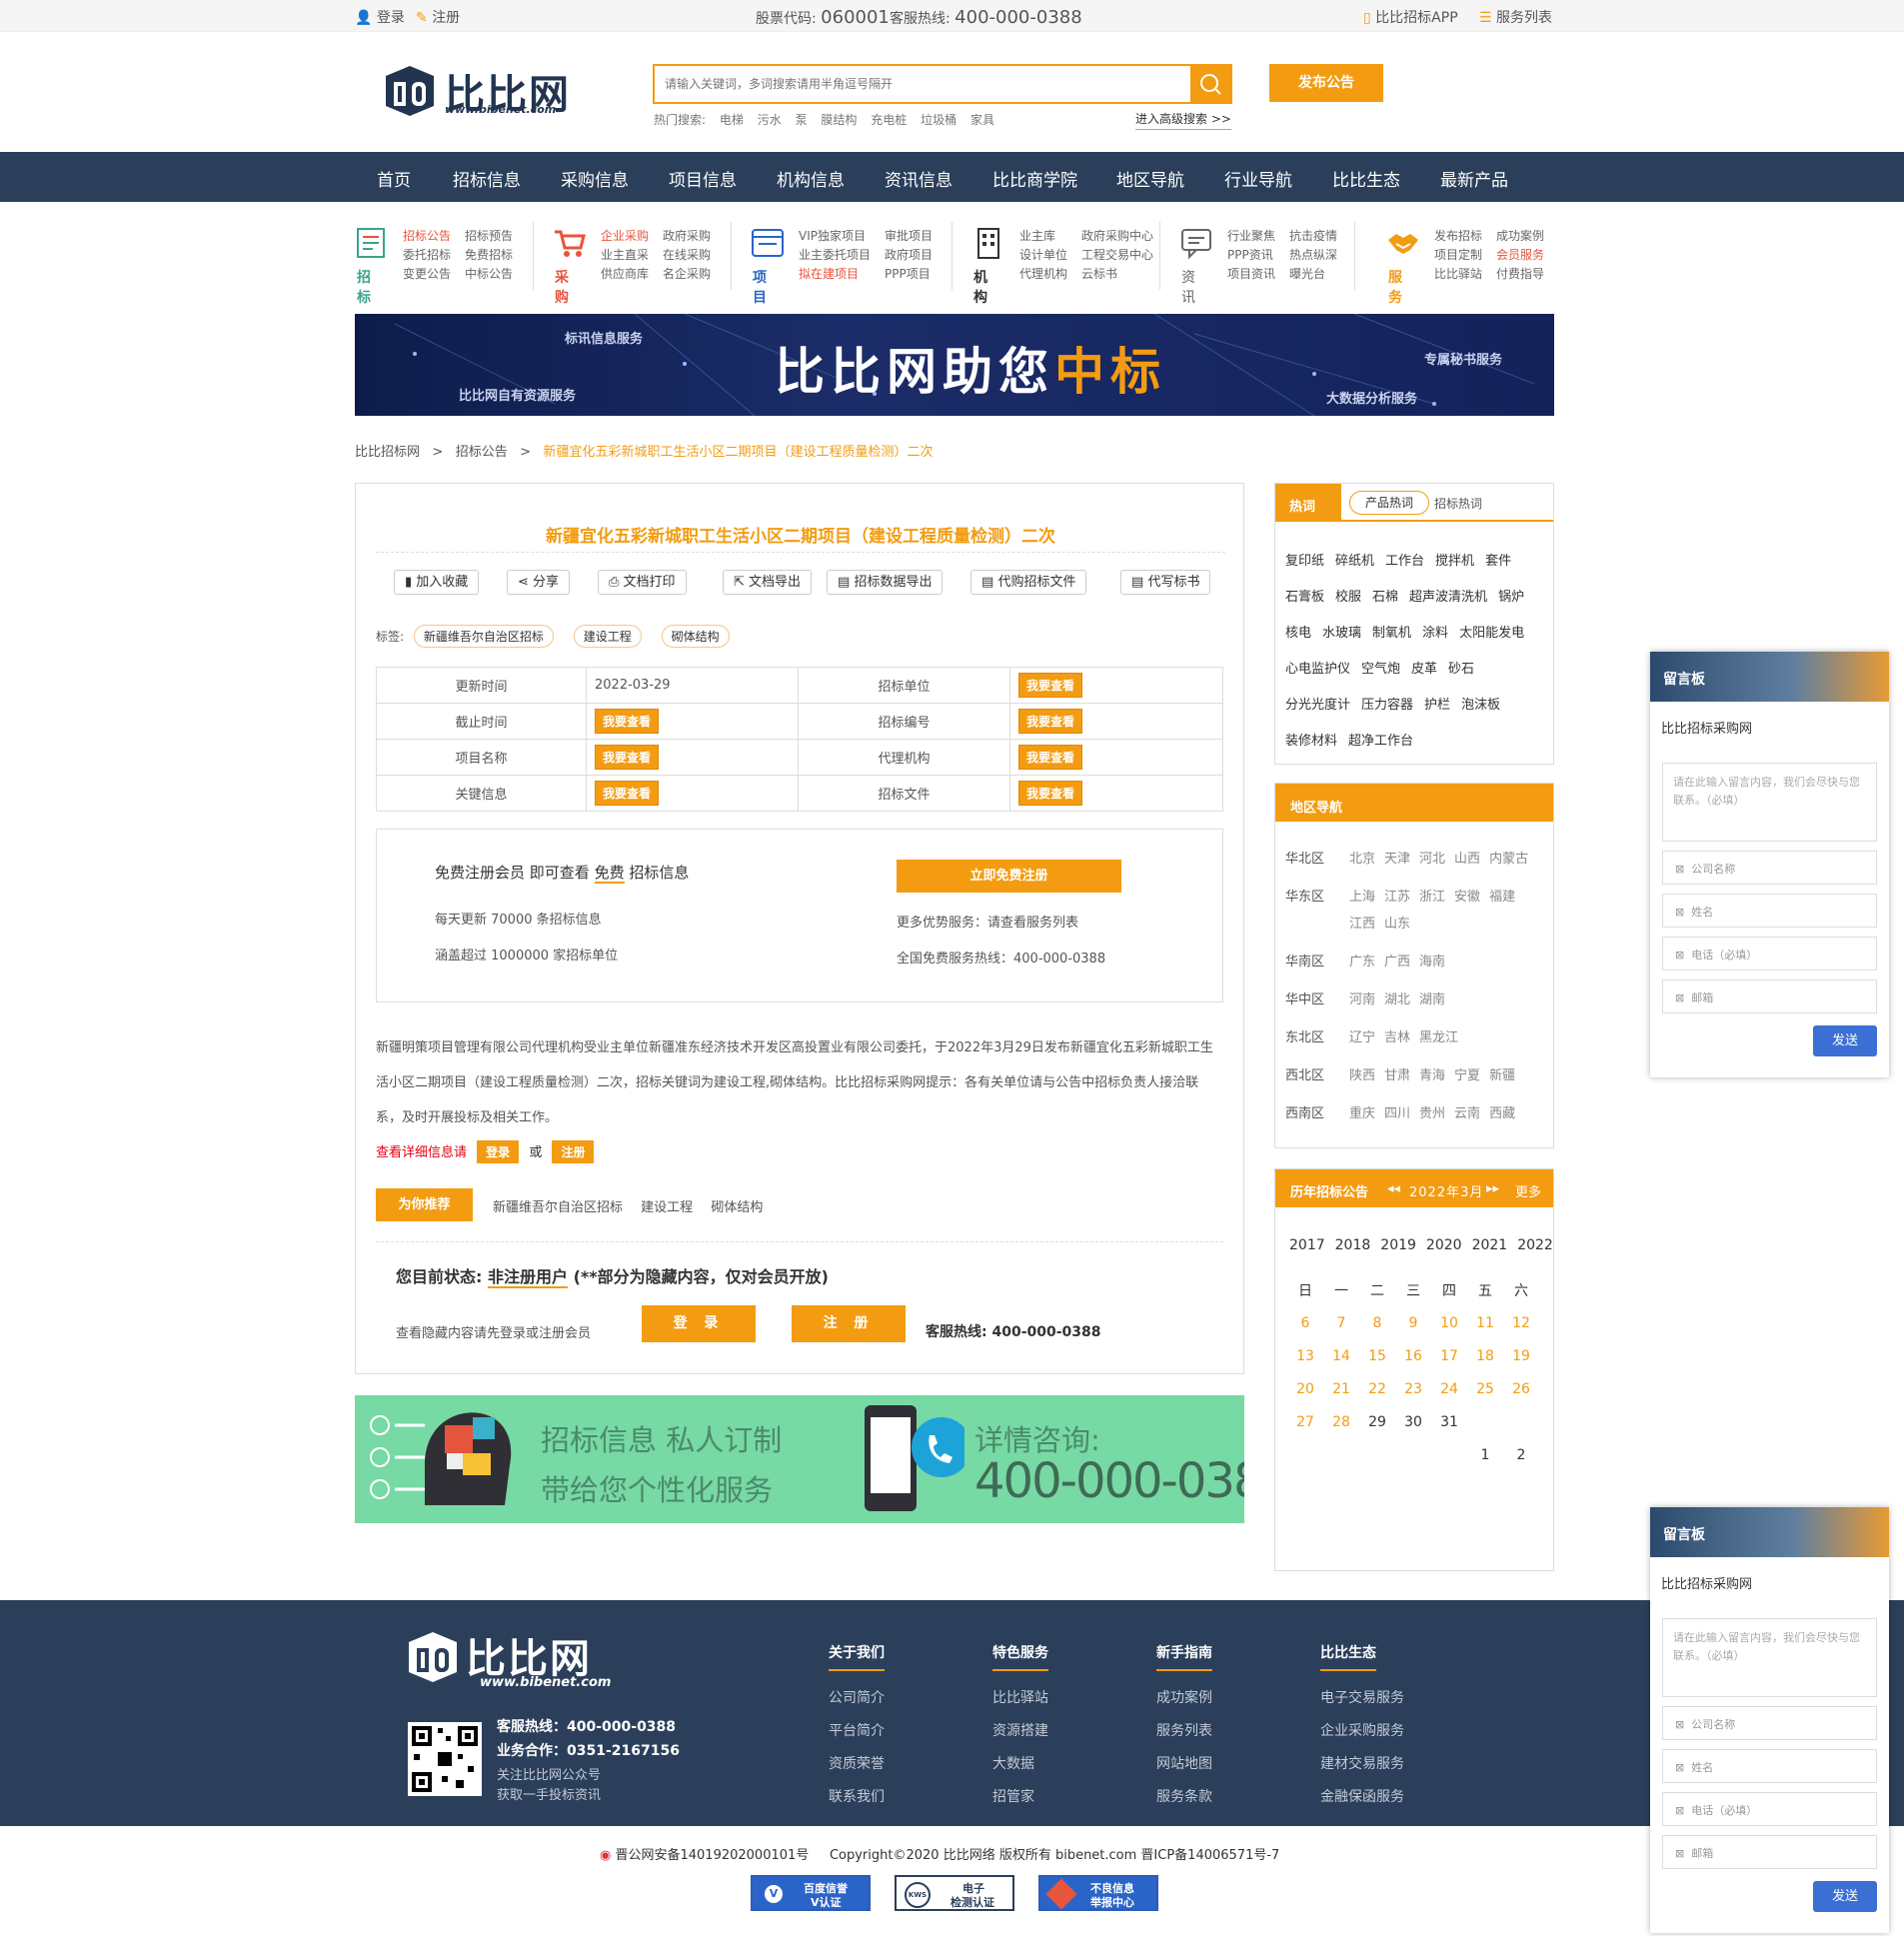 The image size is (1904, 1936). Describe the element at coordinates (1385, 597) in the screenshot. I see `hotword: 石棉` at that location.